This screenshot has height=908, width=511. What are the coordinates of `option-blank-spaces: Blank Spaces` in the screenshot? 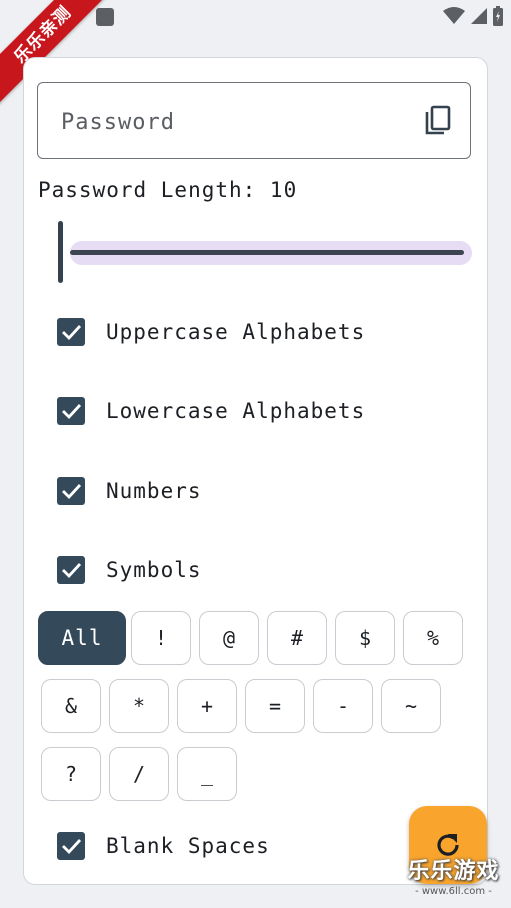 It's located at (163, 846).